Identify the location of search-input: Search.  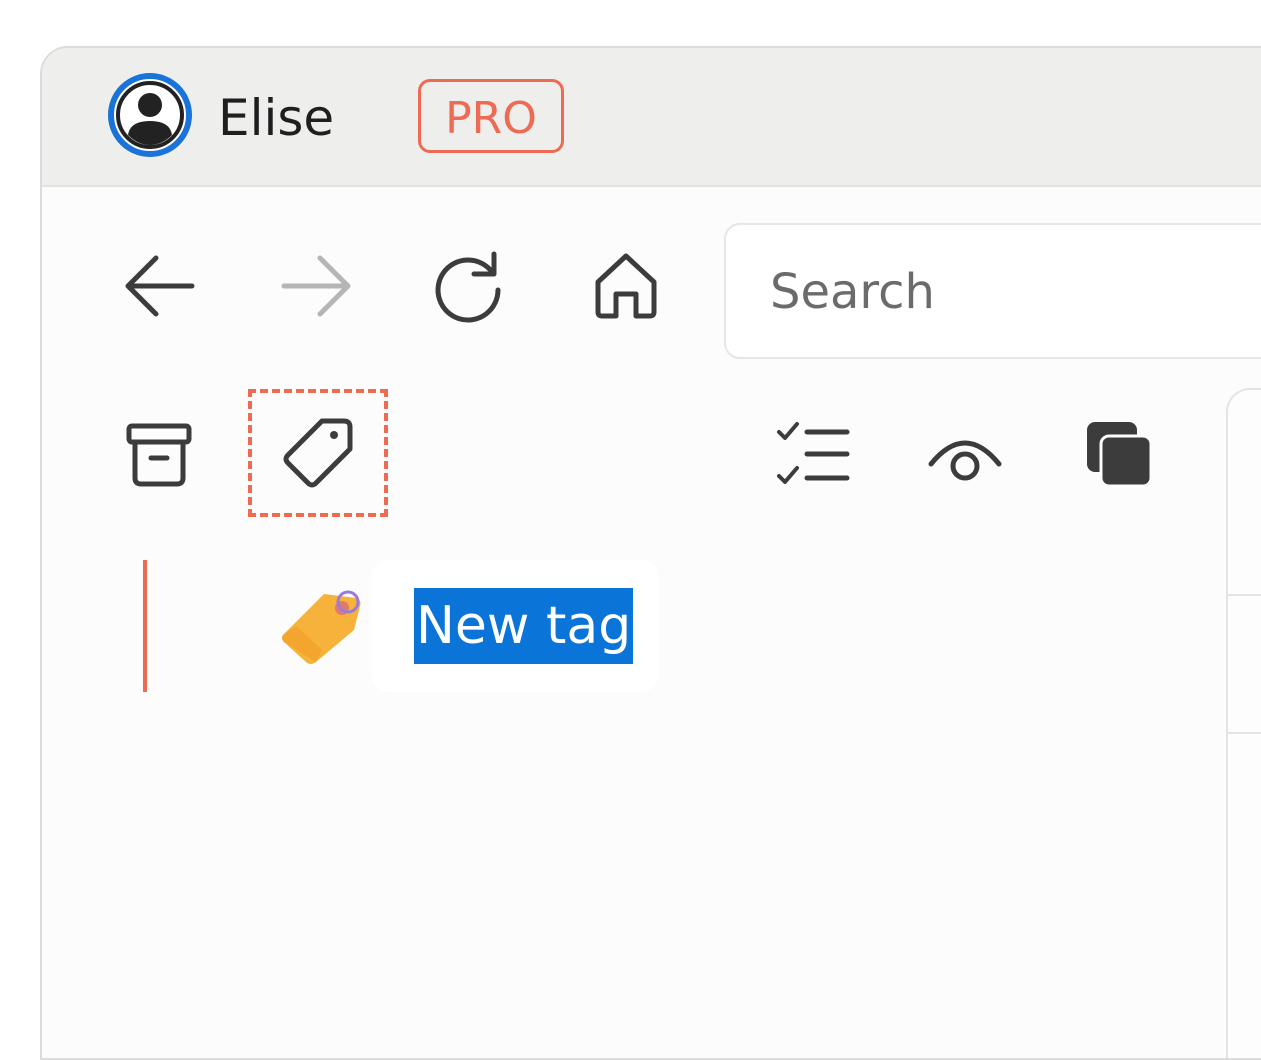
(992, 291).